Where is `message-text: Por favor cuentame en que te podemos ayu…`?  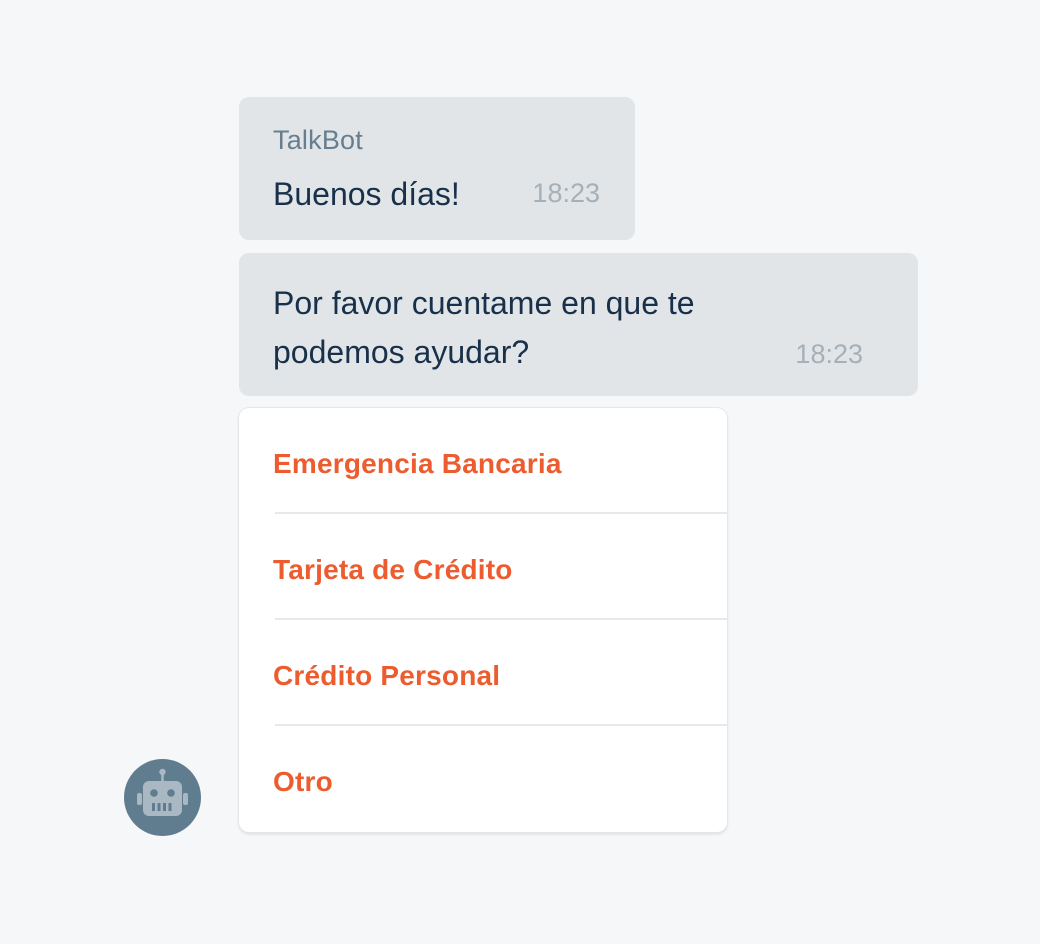 message-text: Por favor cuentame en que te podemos ayu… is located at coordinates (484, 327).